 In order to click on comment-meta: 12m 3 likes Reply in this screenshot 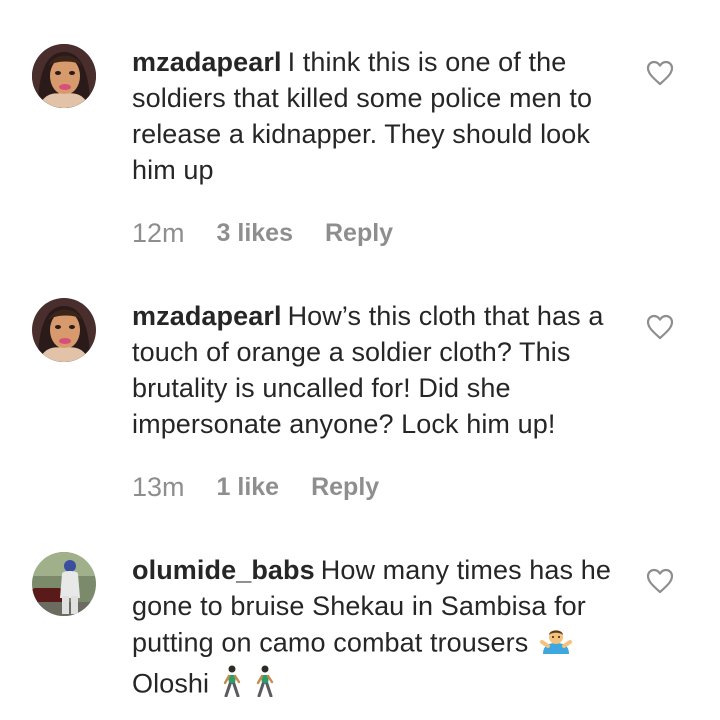, I will do `click(262, 233)`.